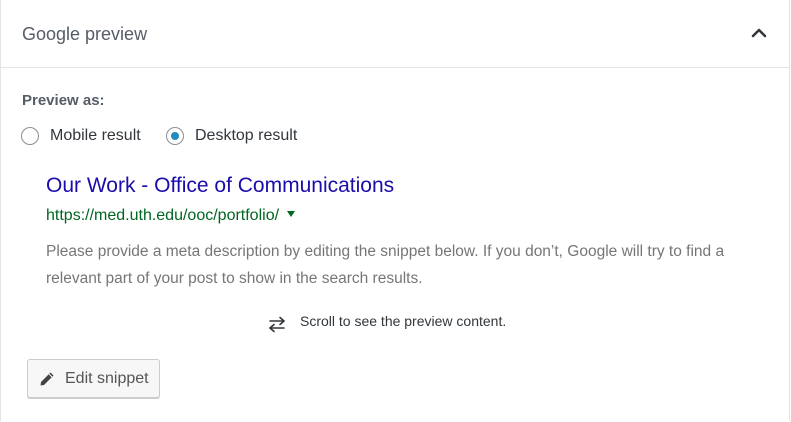 The image size is (791, 422). I want to click on scroll-hint-text: Scroll to see the preview content., so click(403, 321).